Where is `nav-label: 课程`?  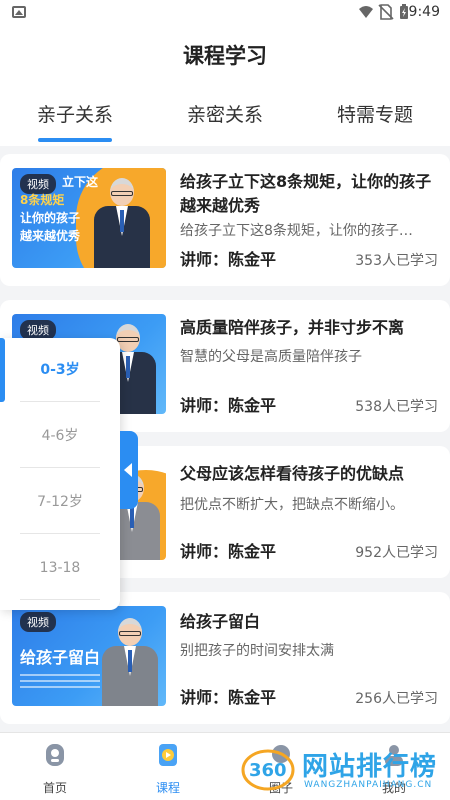 nav-label: 课程 is located at coordinates (167, 788).